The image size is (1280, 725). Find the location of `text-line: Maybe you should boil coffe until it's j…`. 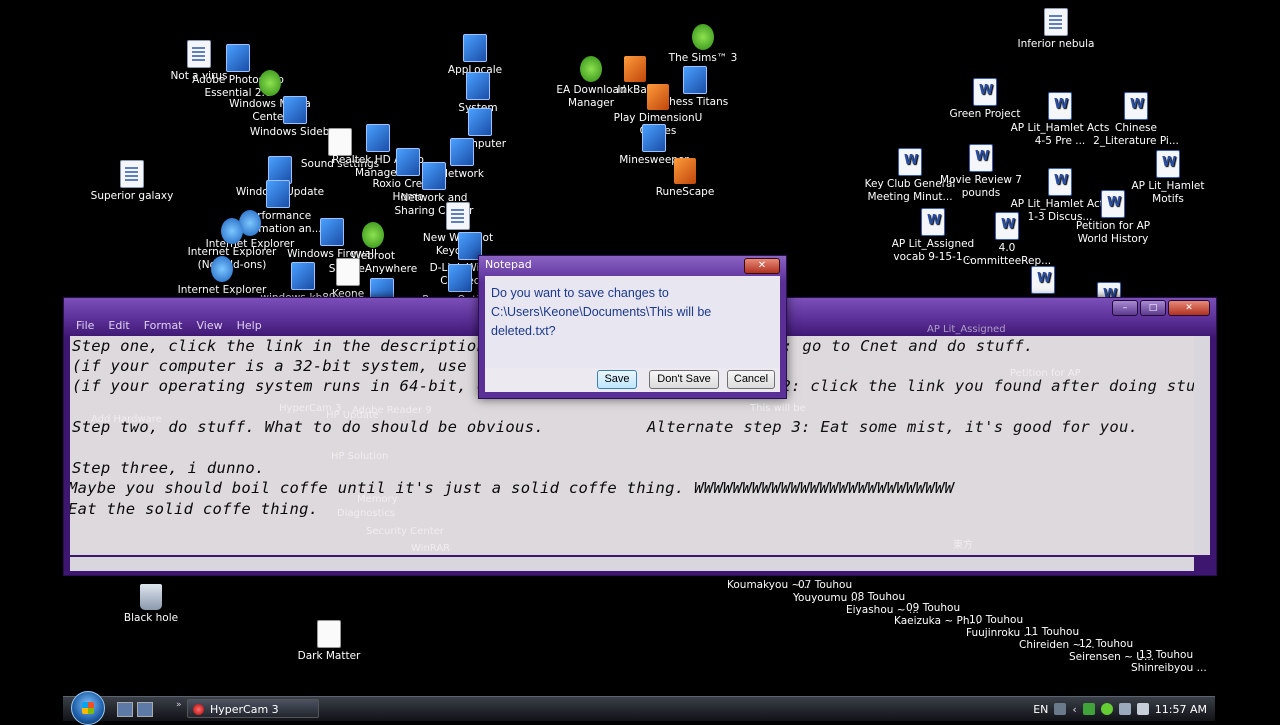

text-line: Maybe you should boil coffe until it's j… is located at coordinates (512, 488).